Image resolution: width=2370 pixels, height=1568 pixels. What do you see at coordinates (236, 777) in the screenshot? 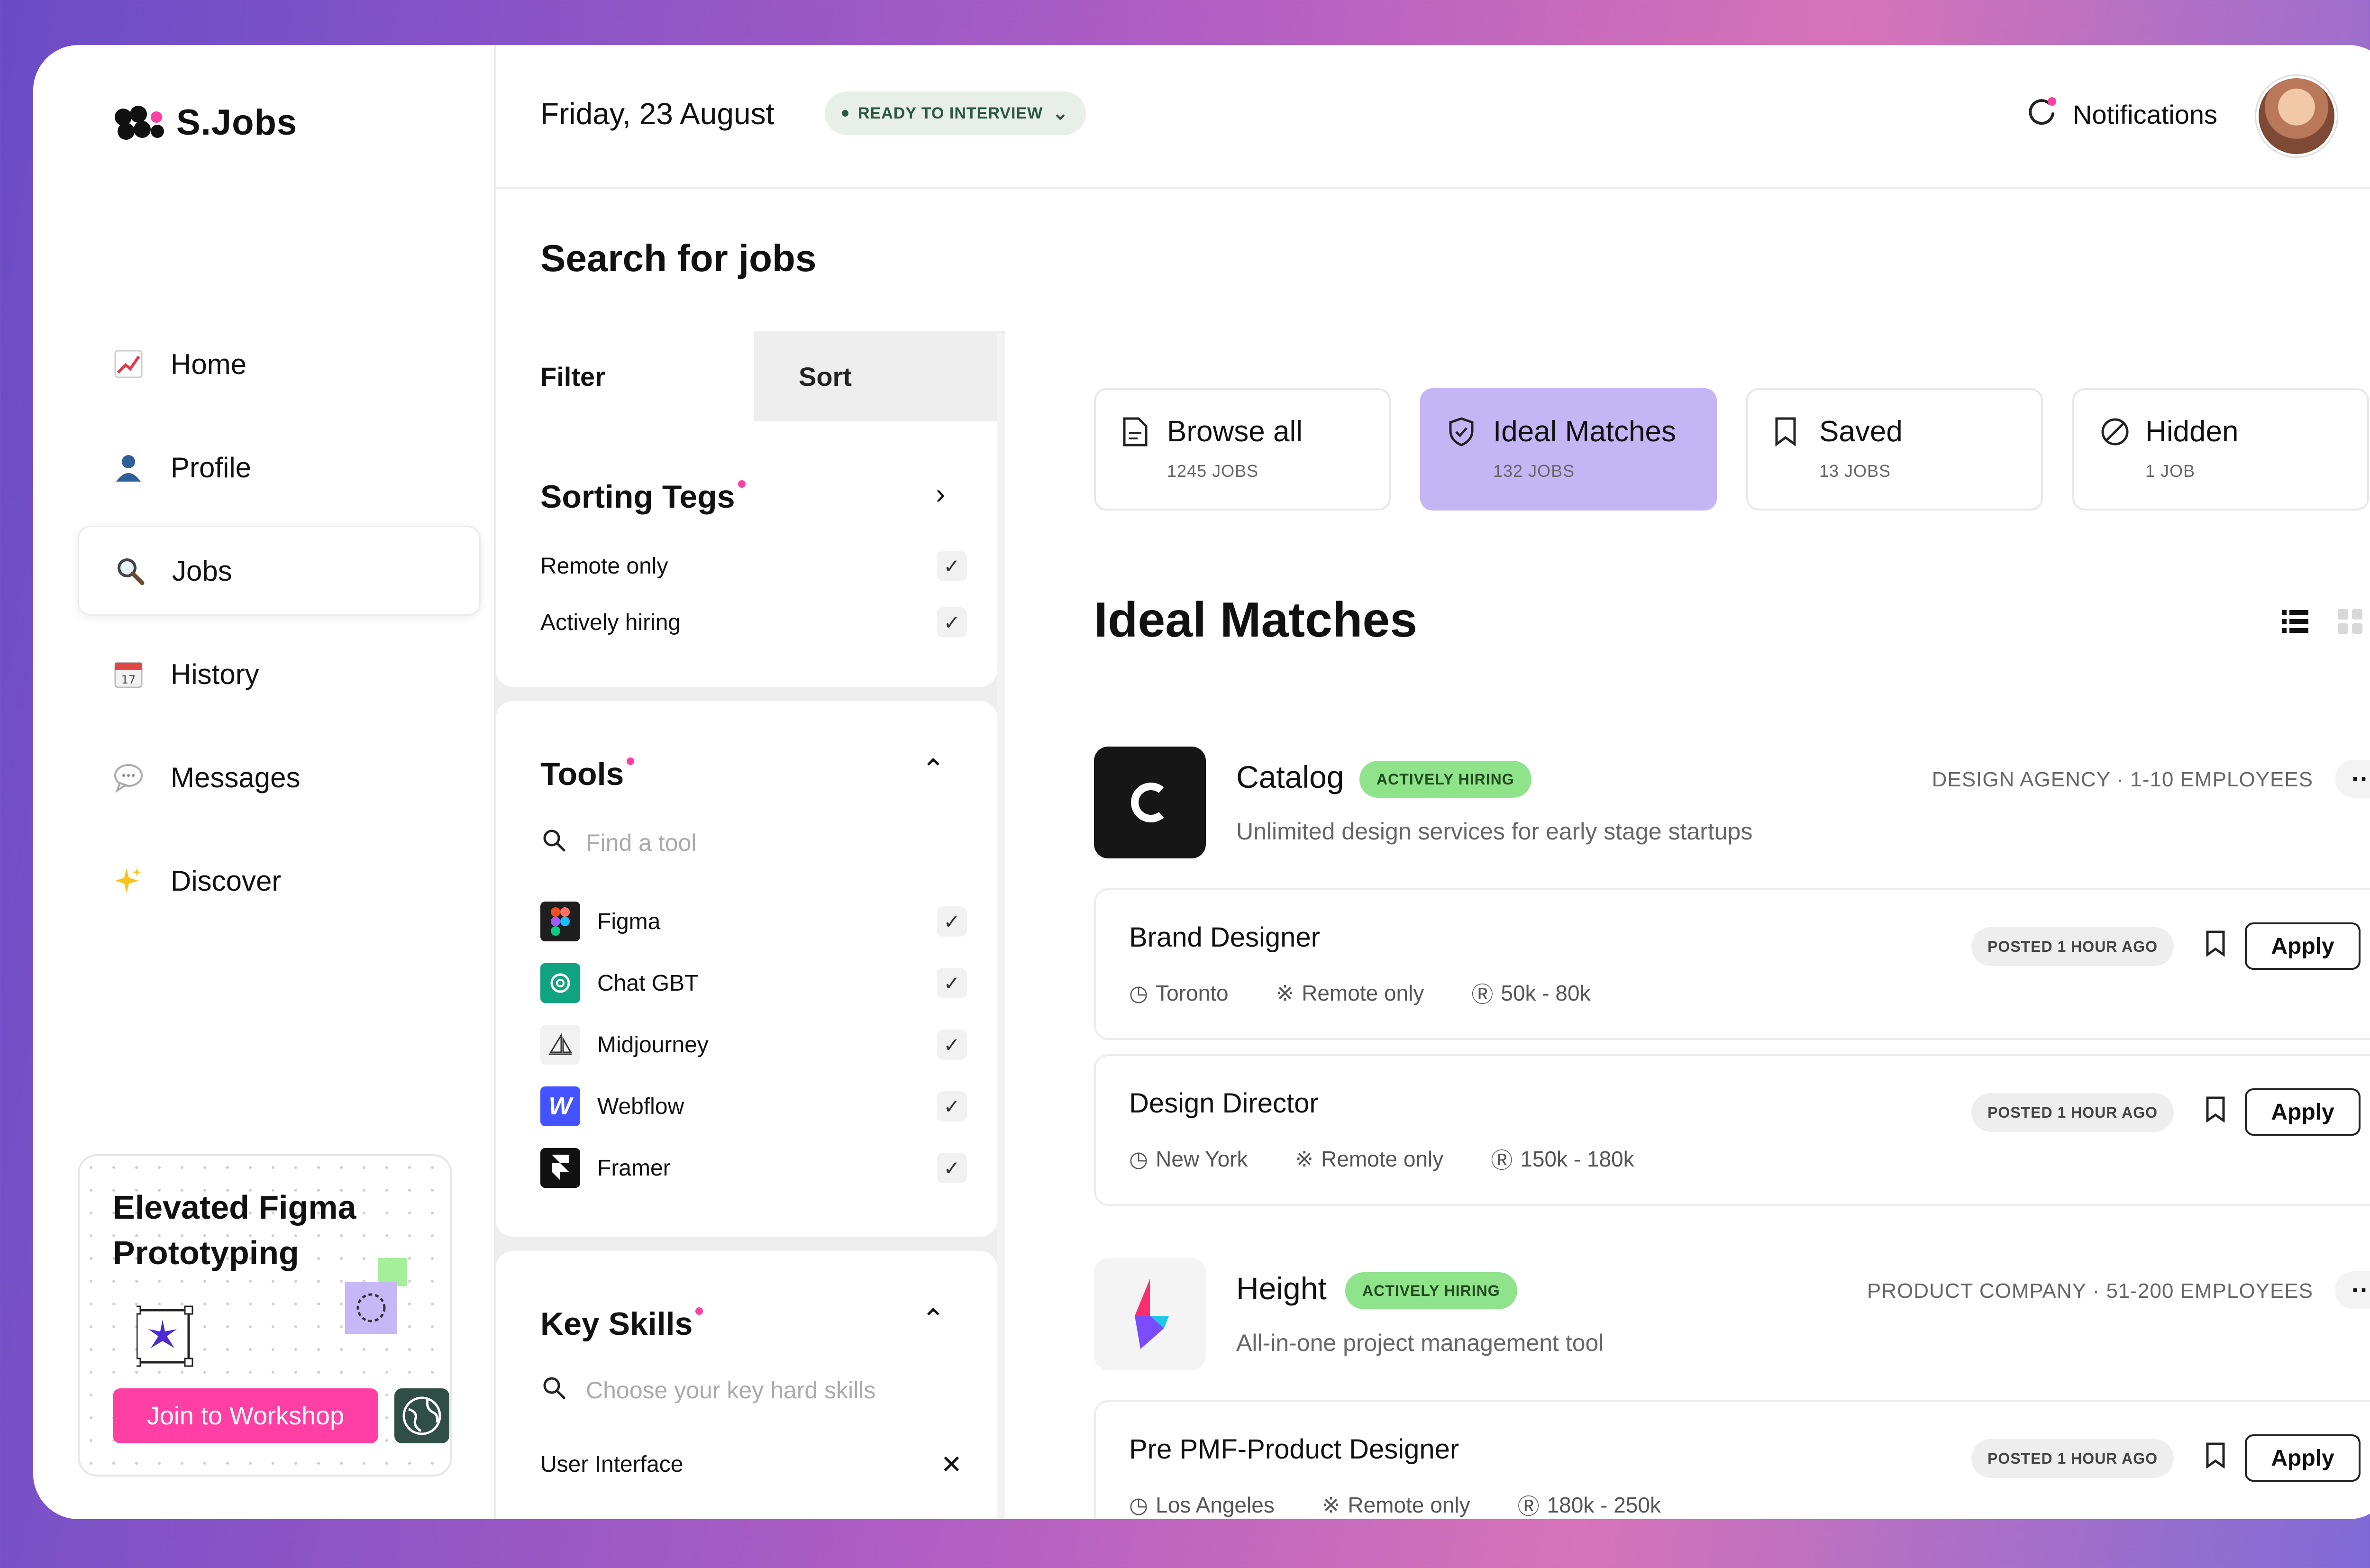
I see `sidebar-item-label: Messages` at bounding box center [236, 777].